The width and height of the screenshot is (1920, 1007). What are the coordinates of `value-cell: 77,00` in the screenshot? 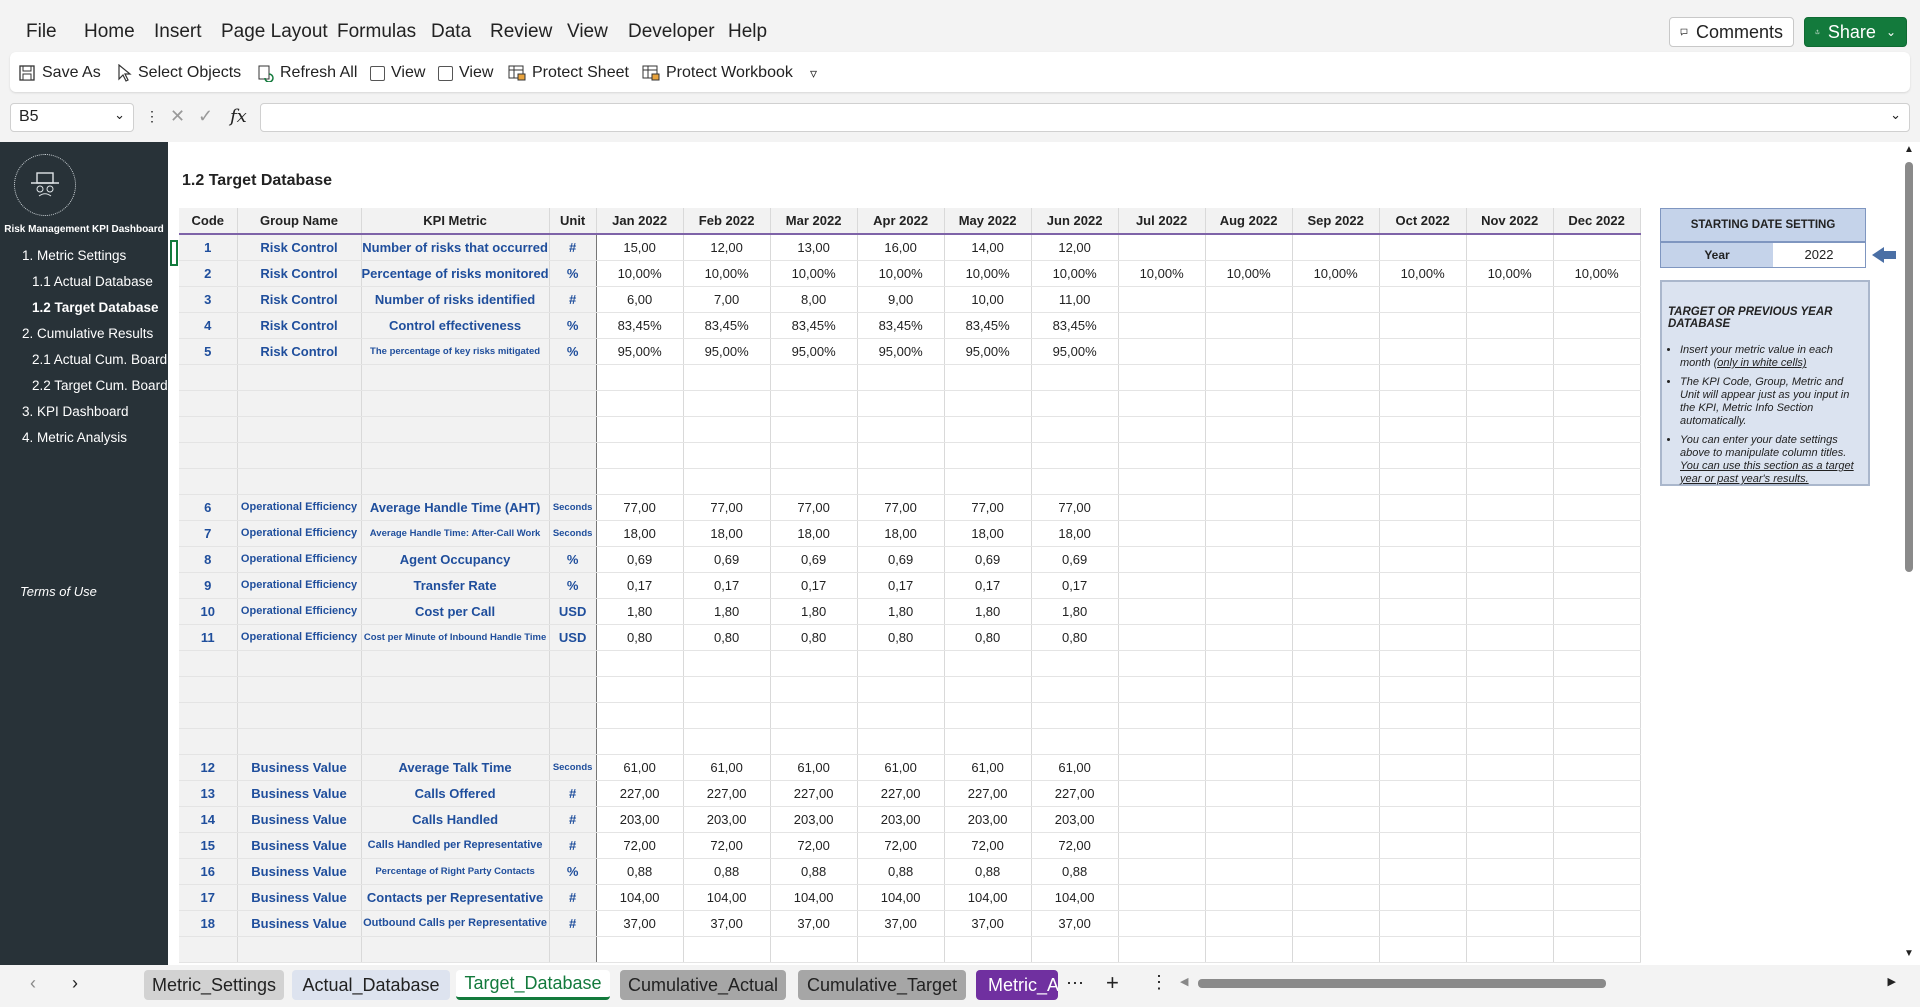 It's located at (813, 507).